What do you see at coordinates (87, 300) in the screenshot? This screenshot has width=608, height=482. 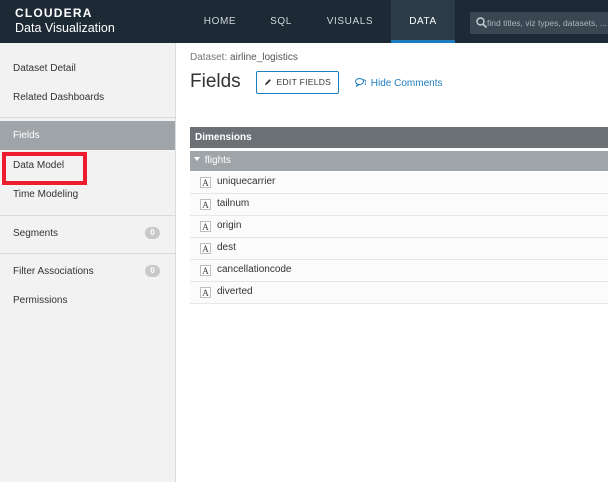 I see `sidebar-item-permissions: Permissions` at bounding box center [87, 300].